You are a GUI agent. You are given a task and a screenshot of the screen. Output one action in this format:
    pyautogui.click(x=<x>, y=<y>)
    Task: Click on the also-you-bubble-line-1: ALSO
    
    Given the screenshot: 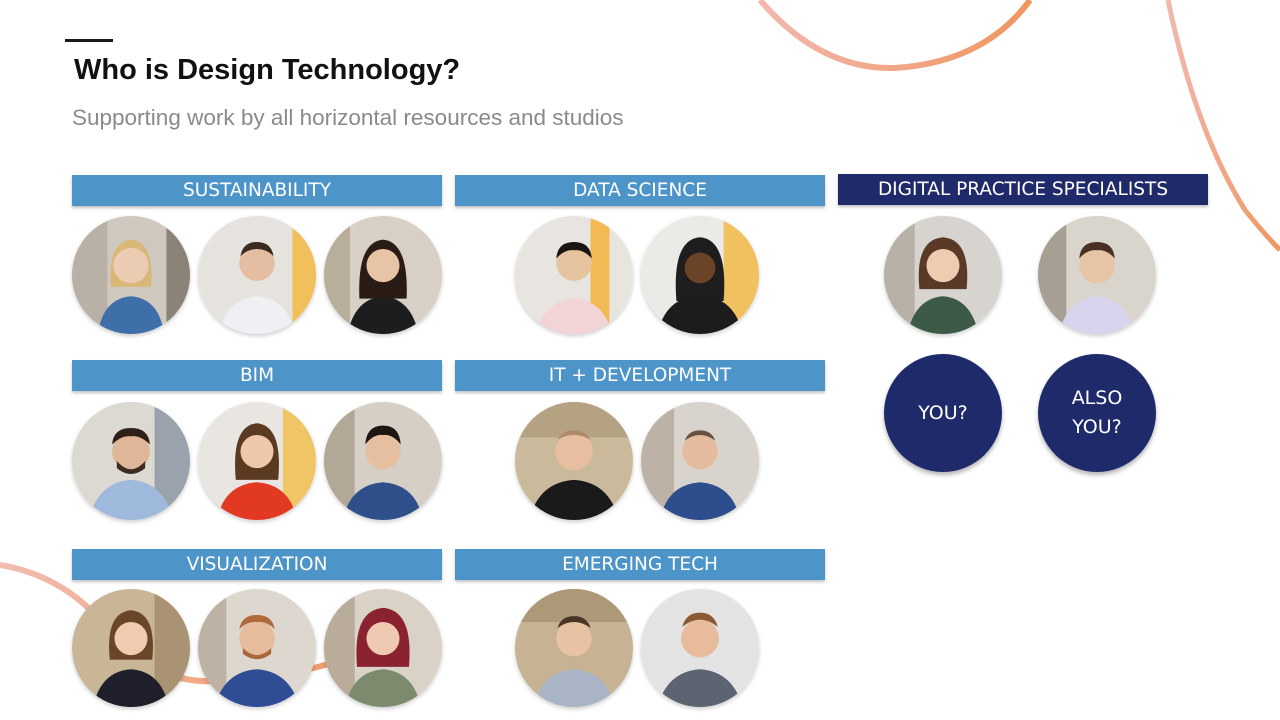 What is the action you would take?
    pyautogui.click(x=1097, y=398)
    